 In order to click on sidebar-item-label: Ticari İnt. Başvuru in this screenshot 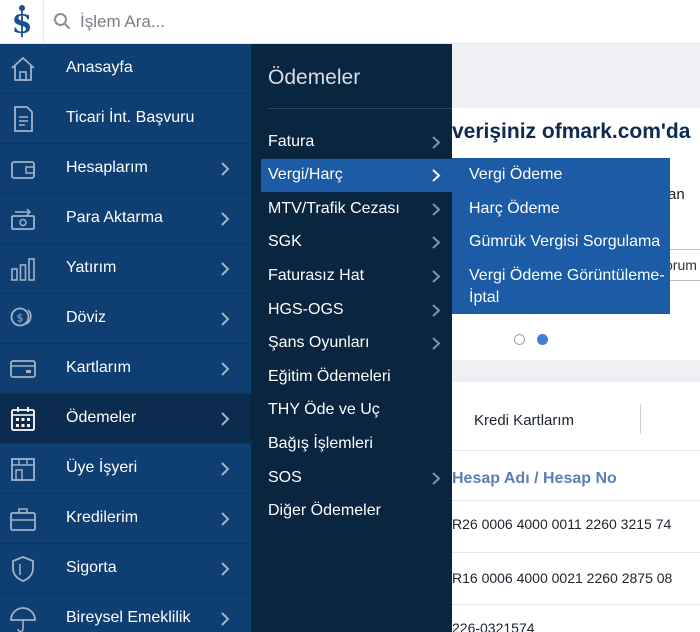, I will do `click(130, 117)`.